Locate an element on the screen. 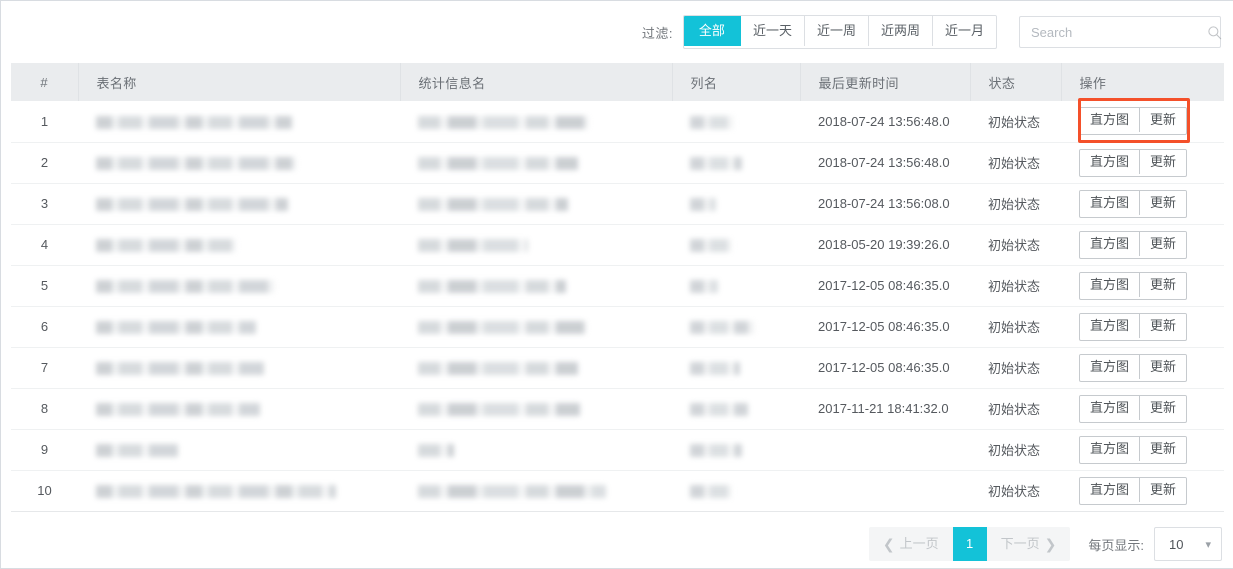 This screenshot has height=569, width=1233. row-index: 6 is located at coordinates (44, 326).